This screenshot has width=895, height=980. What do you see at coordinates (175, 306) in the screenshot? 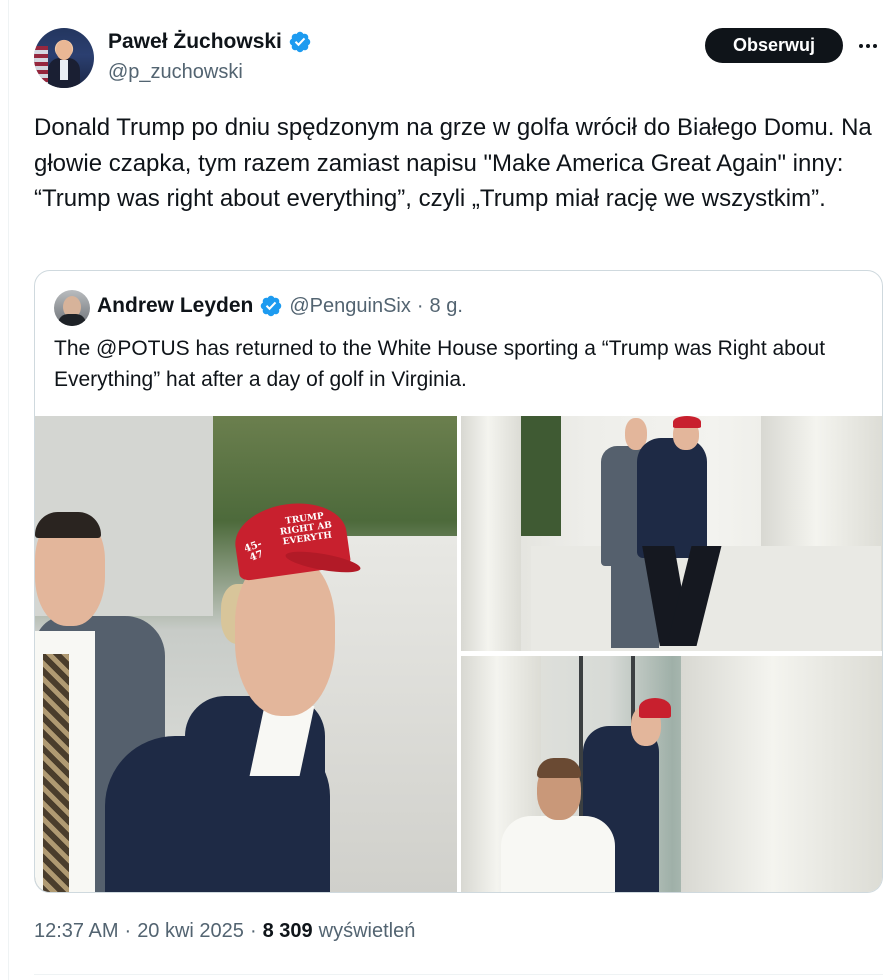
I see `quoted-author-name: Andrew Leyden` at bounding box center [175, 306].